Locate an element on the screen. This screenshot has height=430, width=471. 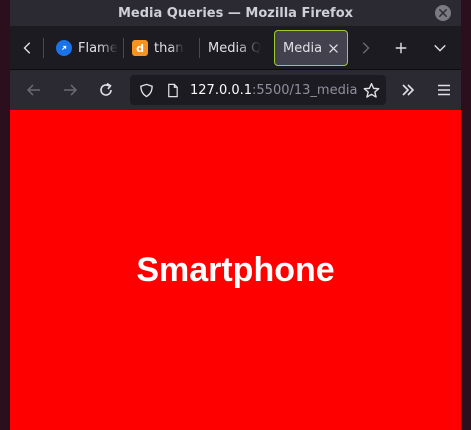
tab-than: d than is located at coordinates (160, 48).